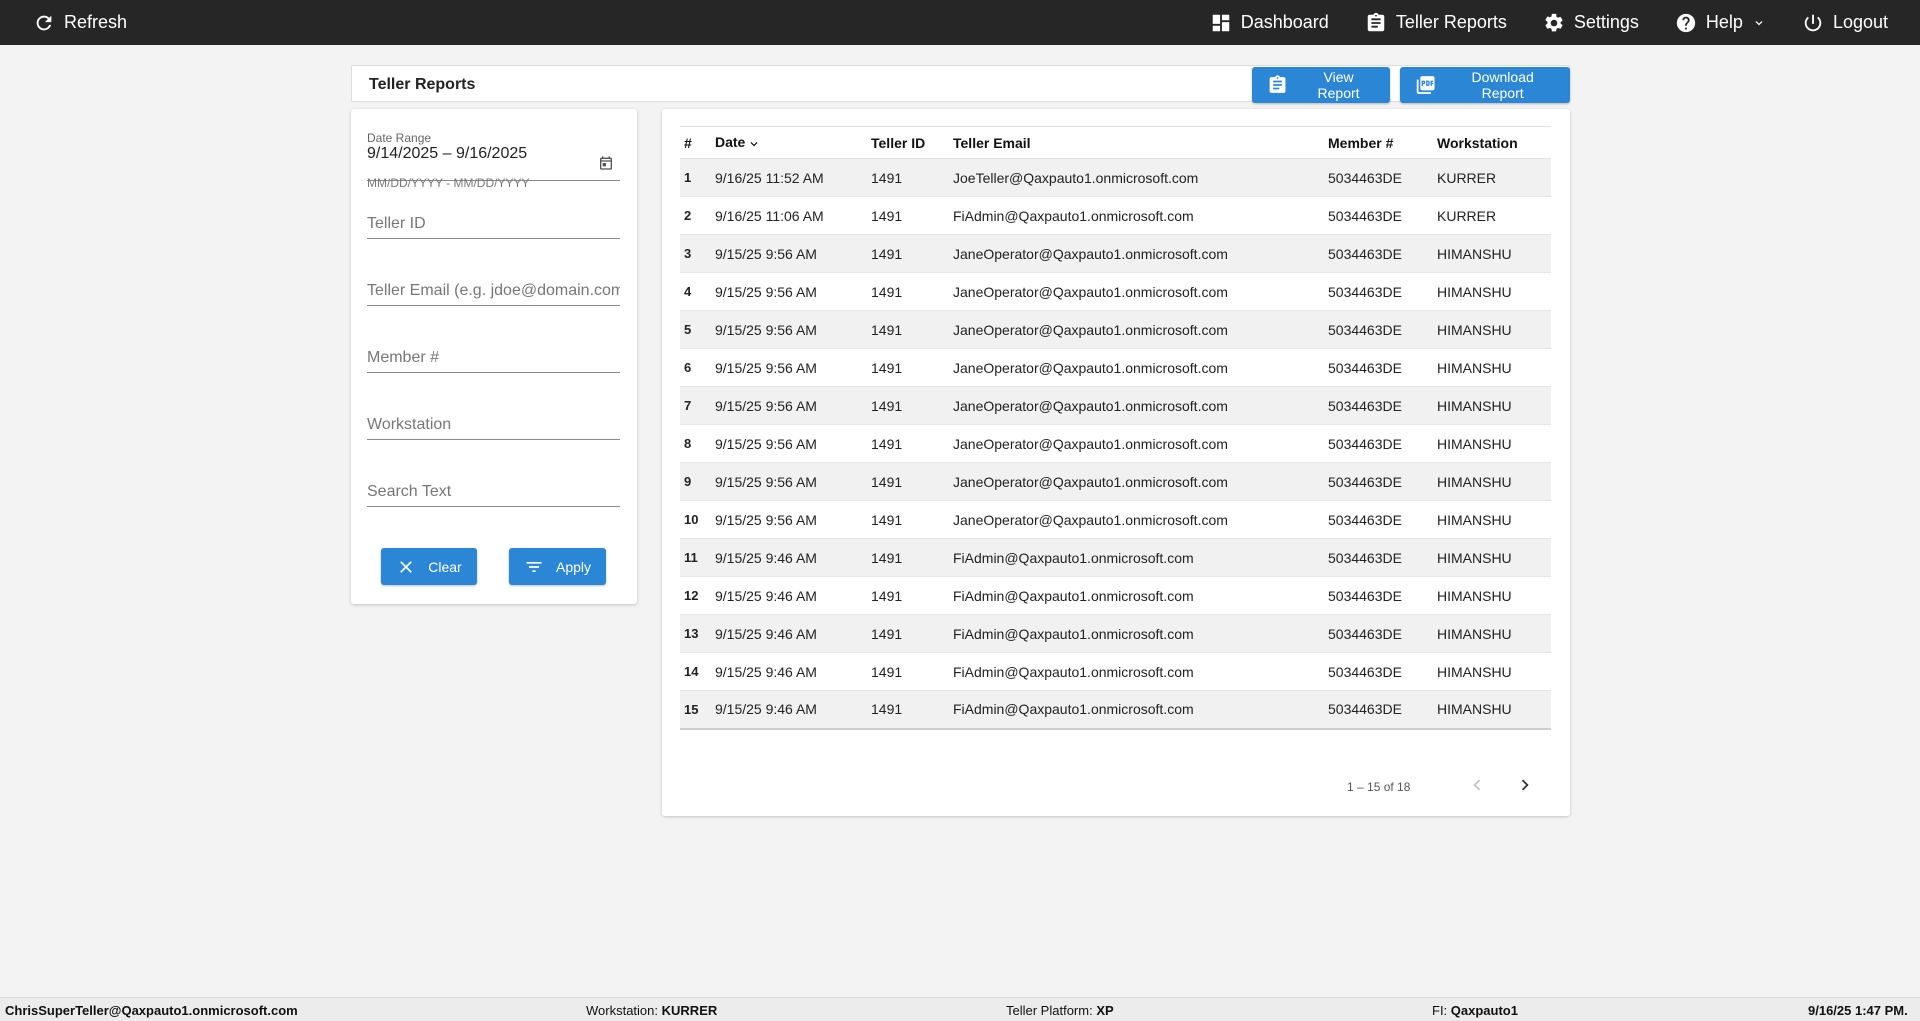  I want to click on footer-platform: Teller Platform: XP, so click(1060, 1010).